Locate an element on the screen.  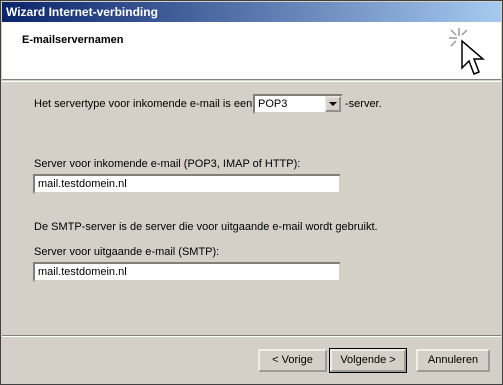
dropdown-button is located at coordinates (333, 104).